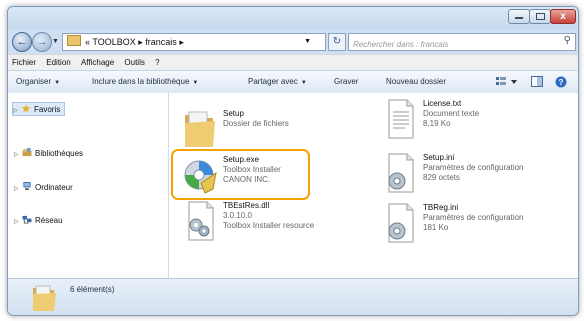 This screenshot has height=321, width=584. I want to click on breadcrumb-francais: francais, so click(161, 42).